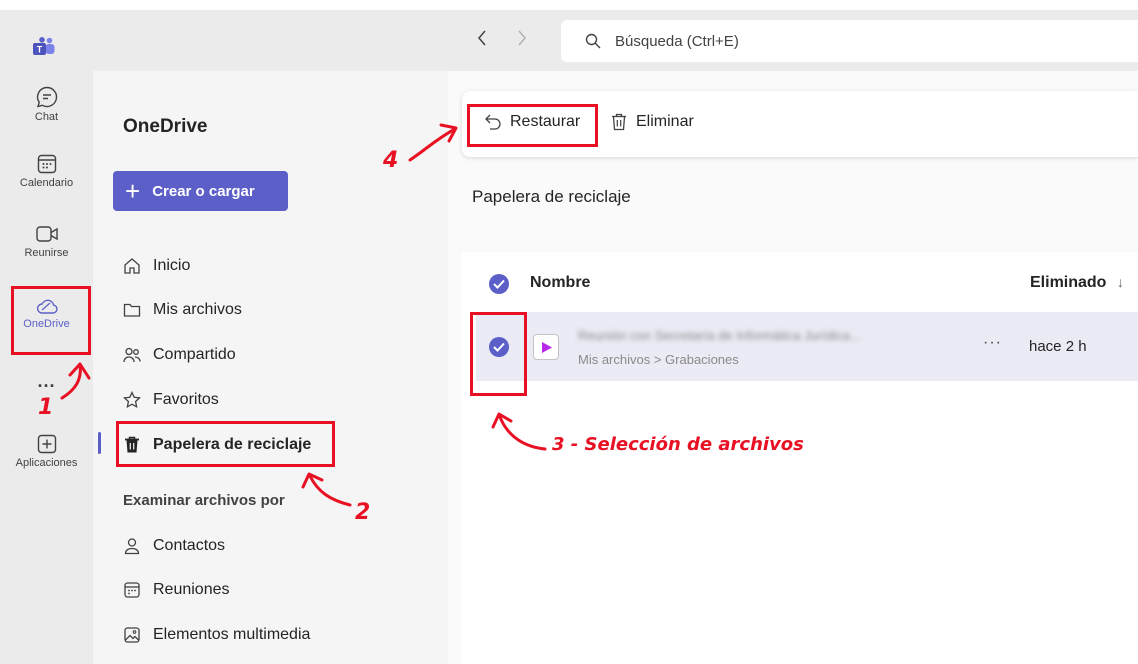 This screenshot has height=664, width=1138. Describe the element at coordinates (678, 444) in the screenshot. I see `annotation-step-3: 3 - Selección de archivos` at that location.